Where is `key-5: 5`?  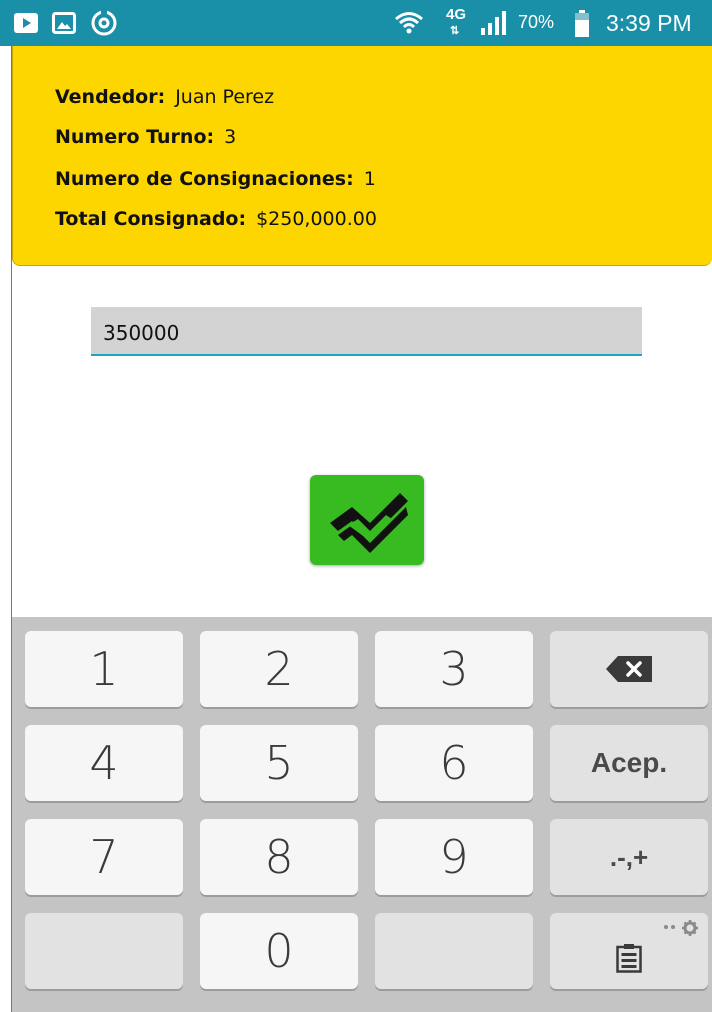 key-5: 5 is located at coordinates (279, 763).